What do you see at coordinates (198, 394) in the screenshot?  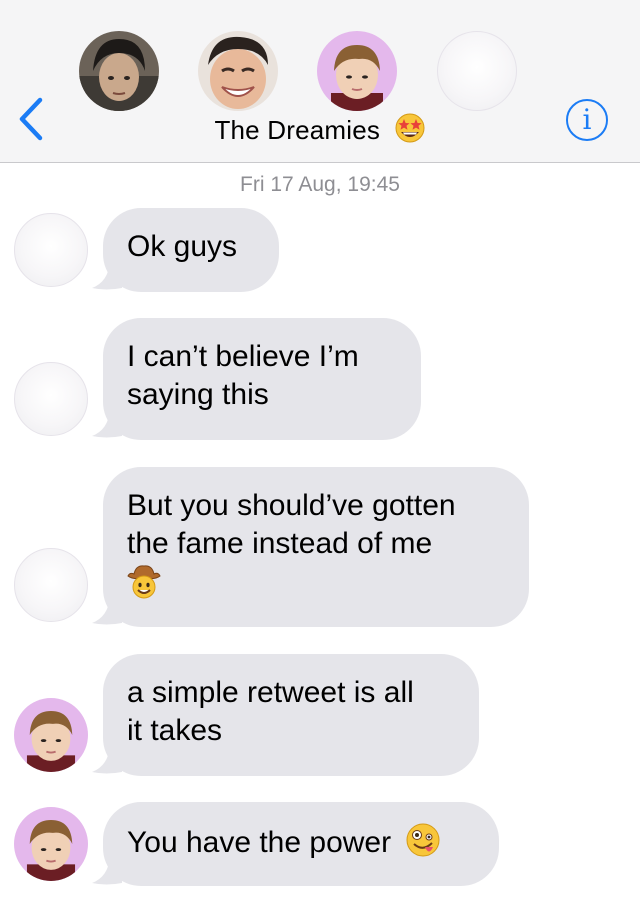 I see `message-text-line: saying this` at bounding box center [198, 394].